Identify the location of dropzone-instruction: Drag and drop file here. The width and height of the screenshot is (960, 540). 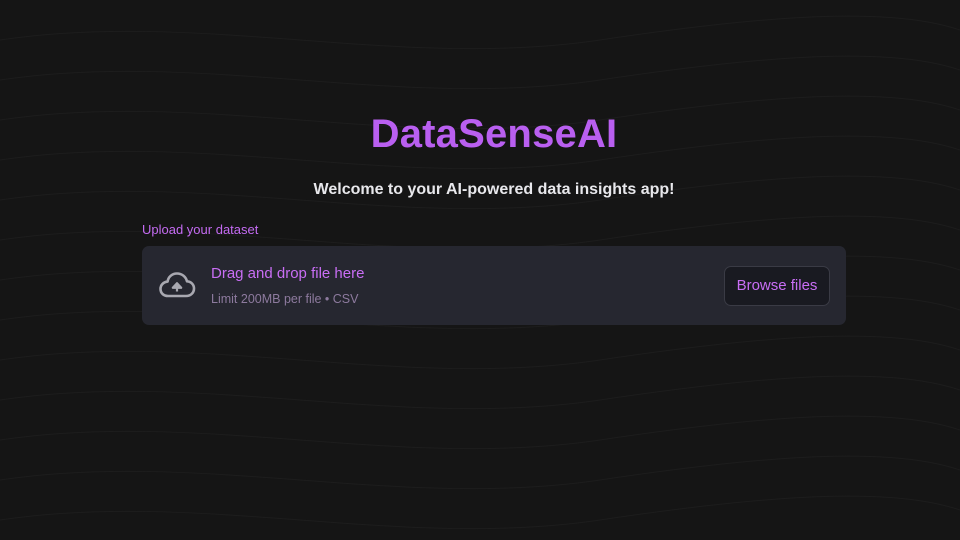
(288, 273).